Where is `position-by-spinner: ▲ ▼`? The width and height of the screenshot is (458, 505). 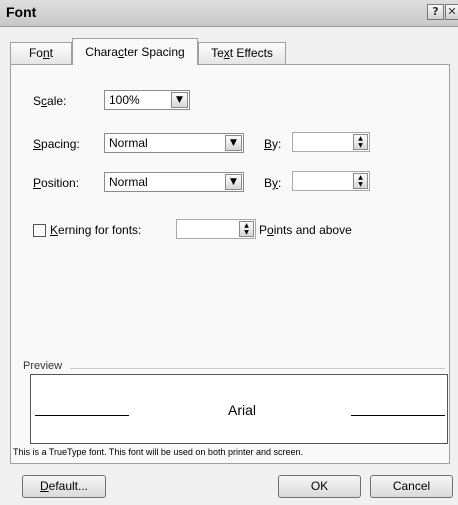 position-by-spinner: ▲ ▼ is located at coordinates (331, 181).